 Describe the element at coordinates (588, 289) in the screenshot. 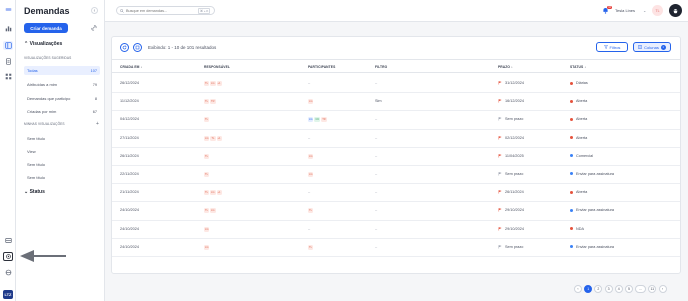

I see `page-button: 1` at that location.